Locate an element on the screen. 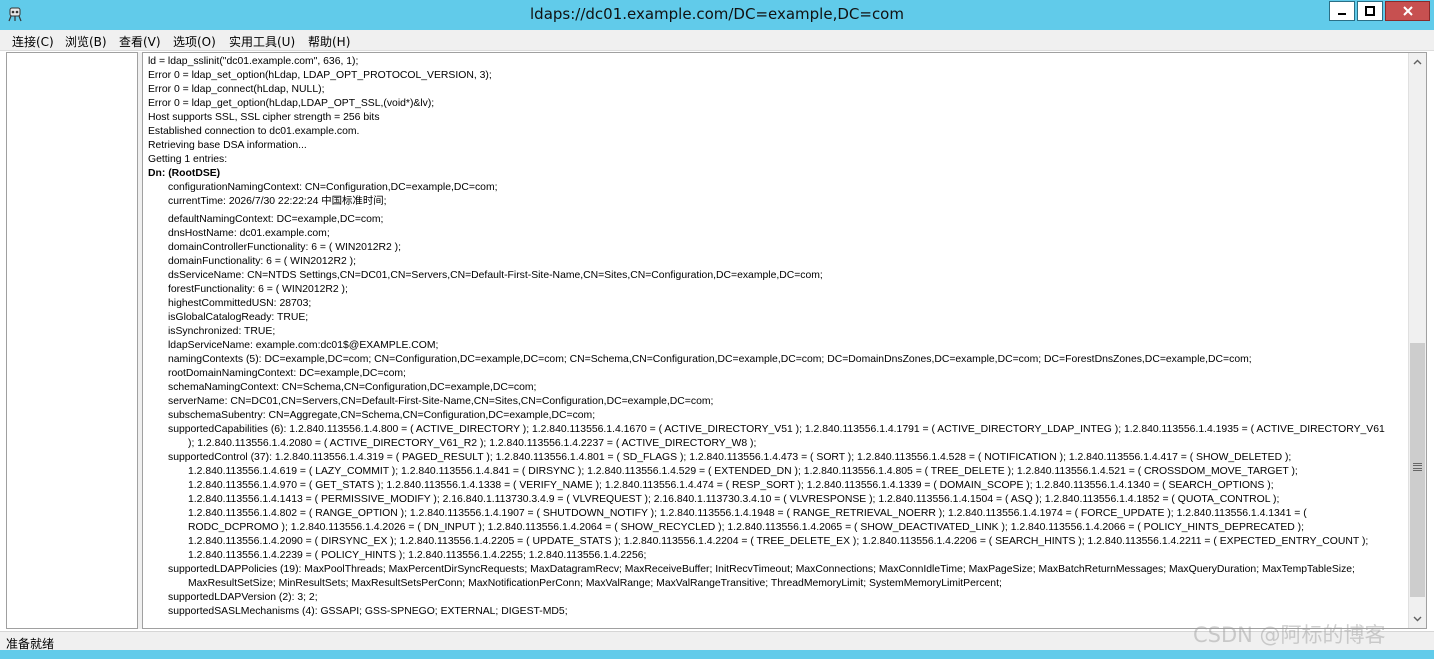 This screenshot has width=1434, height=659. window-bottom-border is located at coordinates (717, 654).